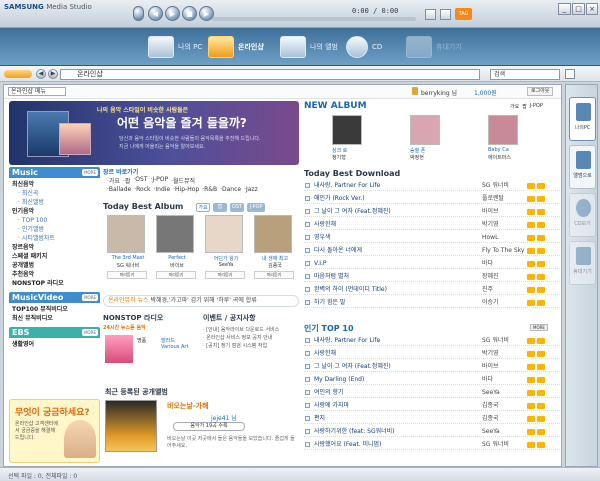 Image resolution: width=600 pixels, height=481 pixels. I want to click on genre-tag: ·월드뮤직, so click(183, 180).